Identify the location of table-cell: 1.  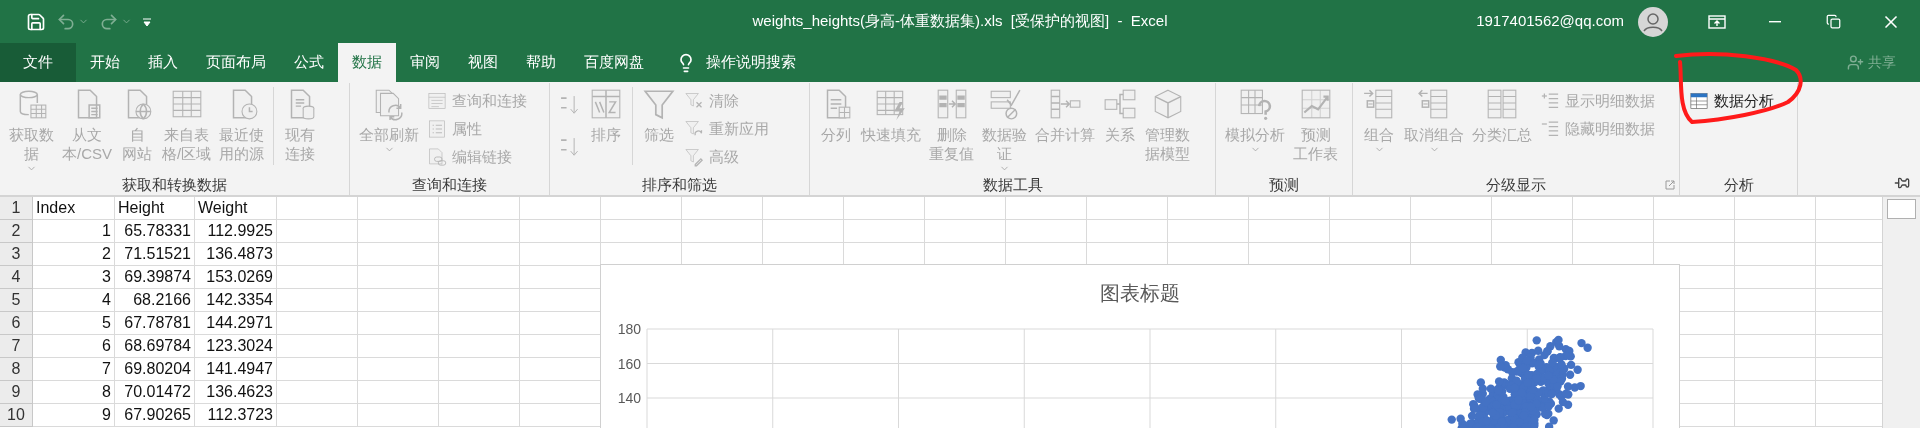
(74, 231).